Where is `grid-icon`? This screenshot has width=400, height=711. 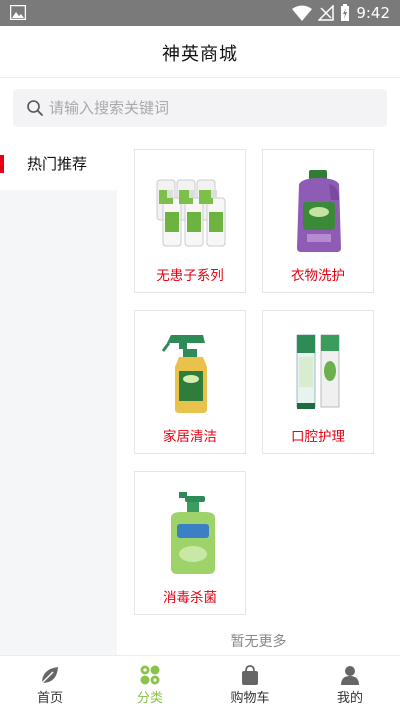
grid-icon is located at coordinates (150, 675).